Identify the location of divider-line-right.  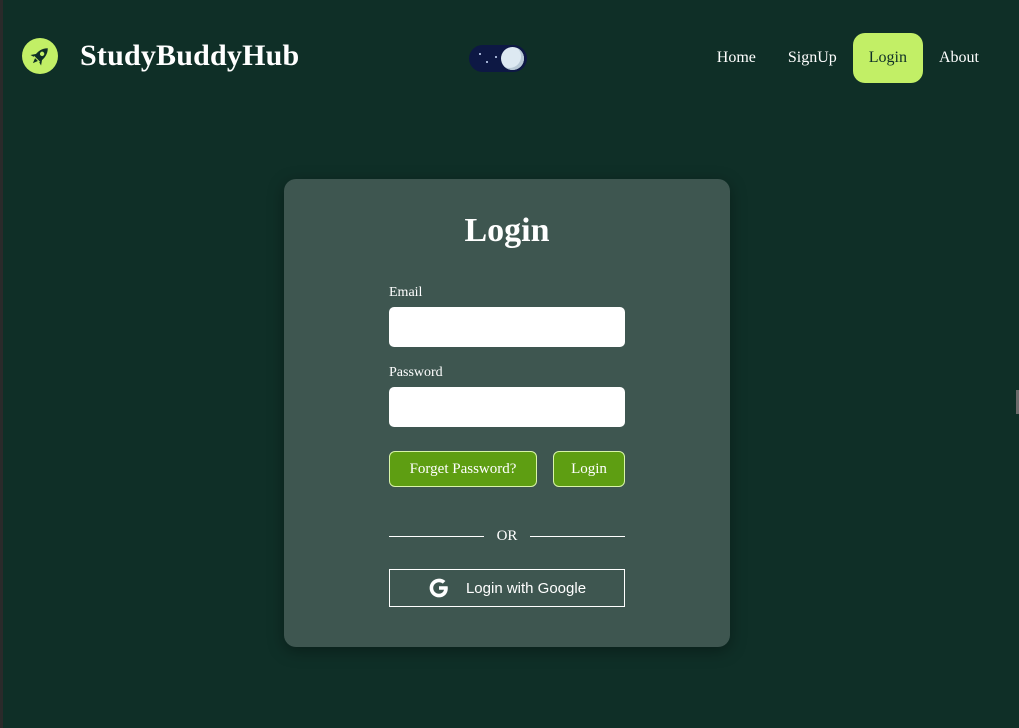
(577, 536).